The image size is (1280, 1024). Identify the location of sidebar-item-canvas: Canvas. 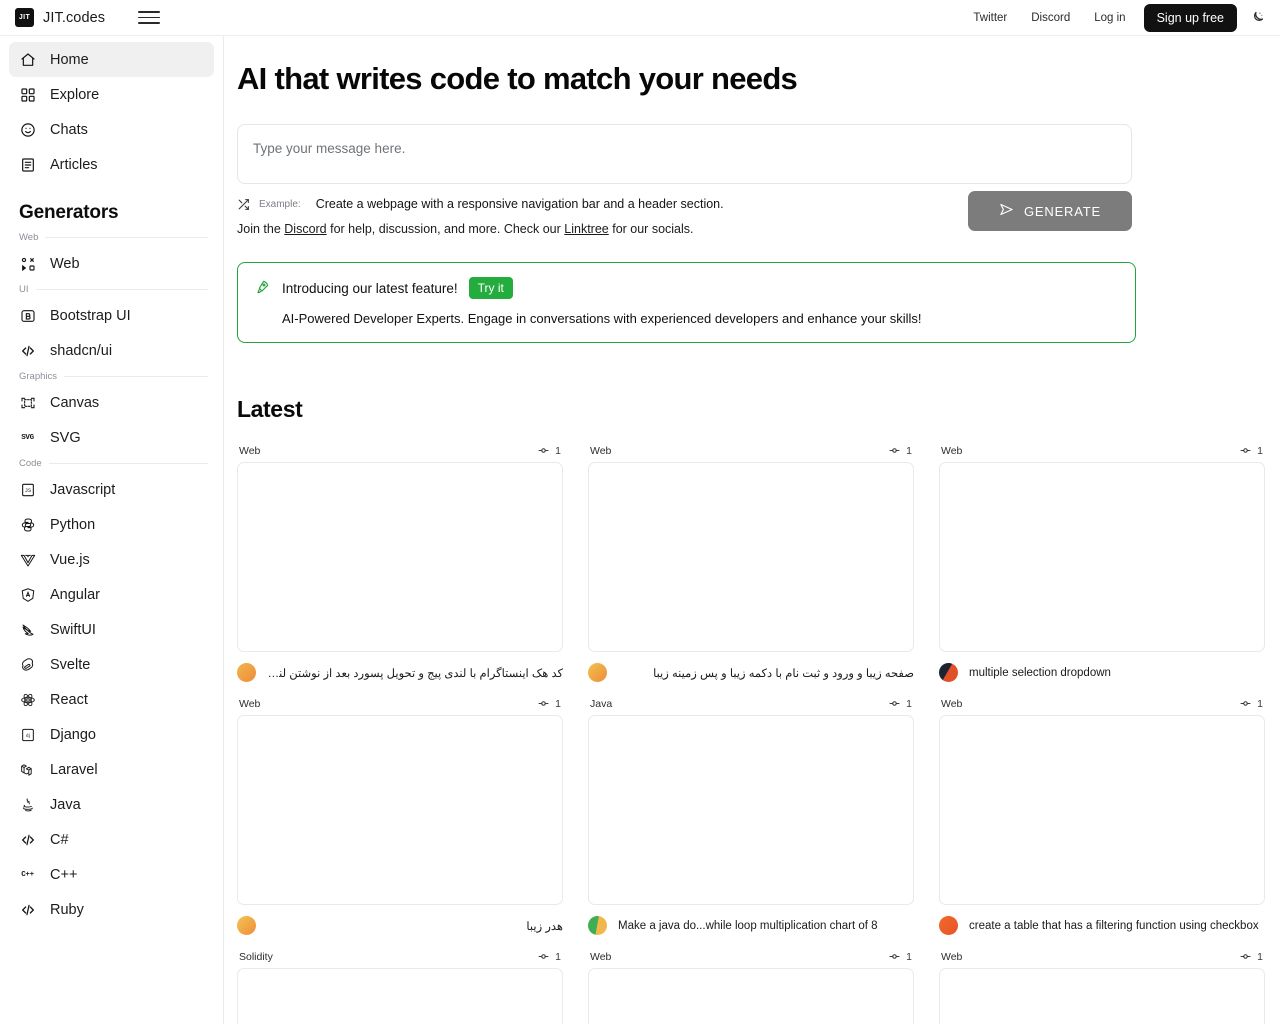
(111, 402).